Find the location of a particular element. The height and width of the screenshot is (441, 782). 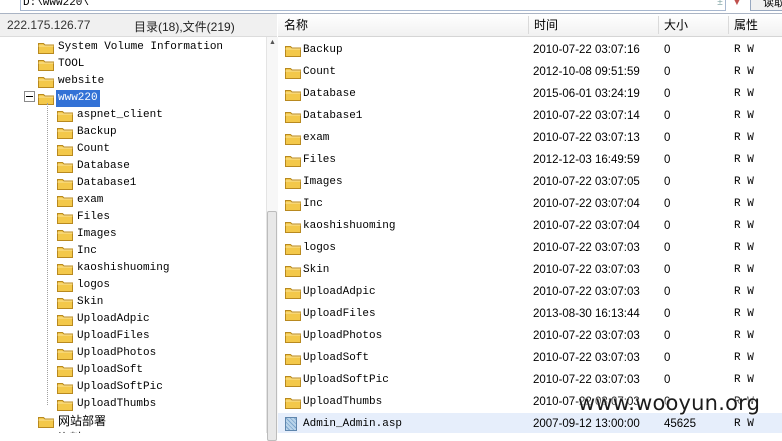

column-attr: 属性 is located at coordinates (755, 25).